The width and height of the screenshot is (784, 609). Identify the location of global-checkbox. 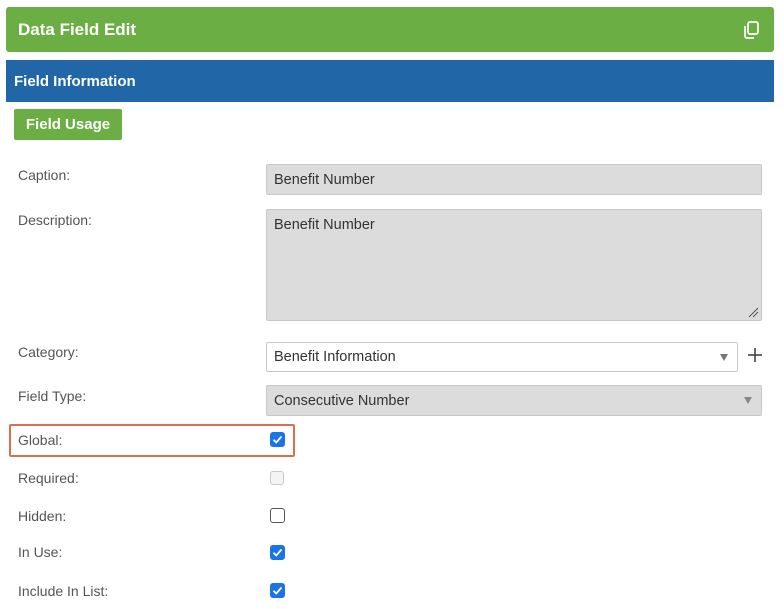
(277, 439).